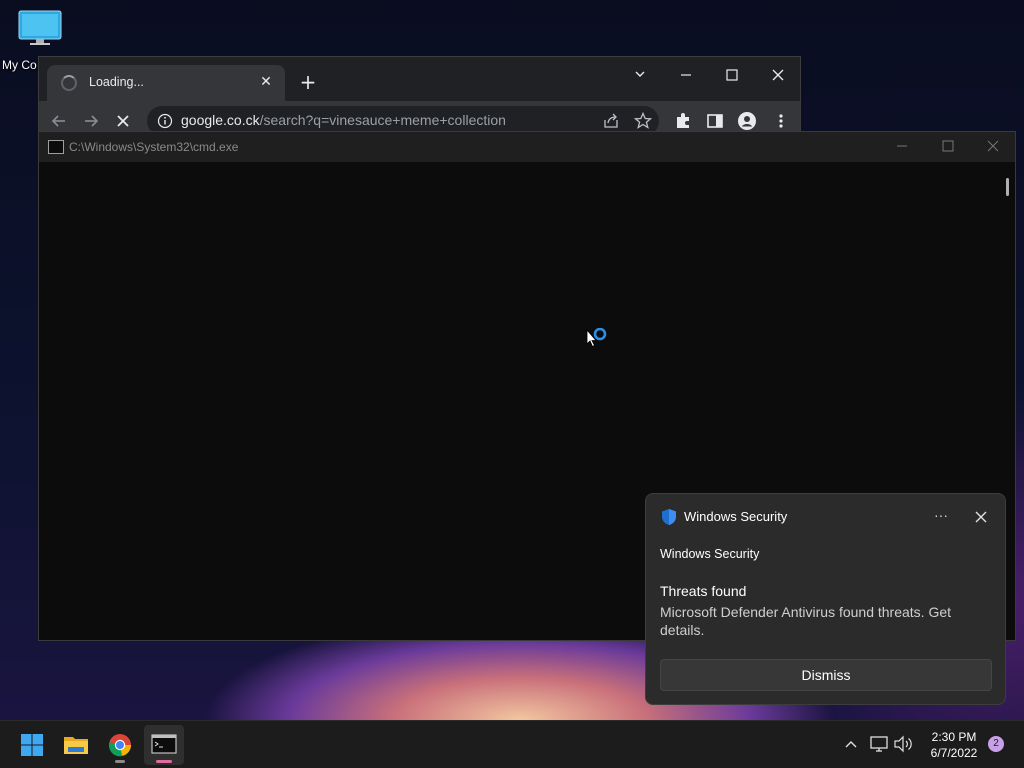 This screenshot has height=768, width=1024. Describe the element at coordinates (596, 338) in the screenshot. I see `busy-cursor-icon` at that location.